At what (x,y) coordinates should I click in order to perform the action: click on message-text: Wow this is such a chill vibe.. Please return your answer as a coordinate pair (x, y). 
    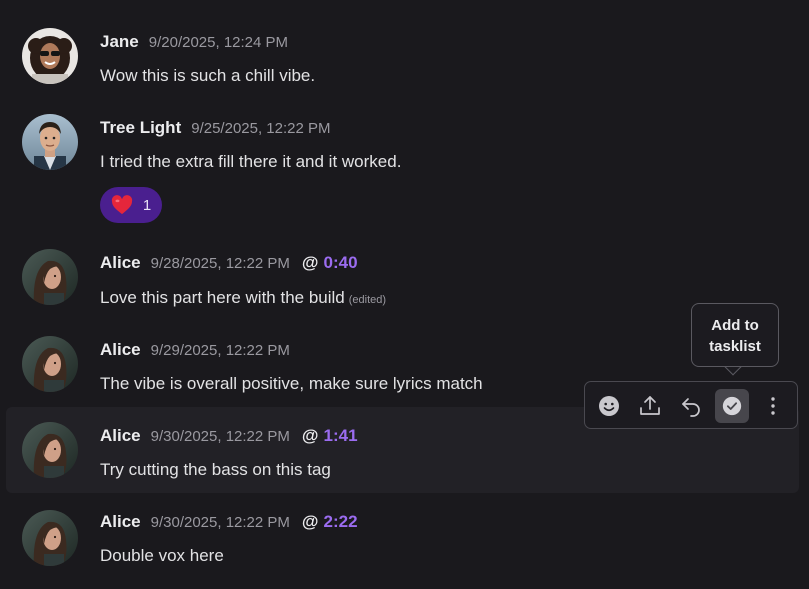
    Looking at the image, I should click on (208, 75).